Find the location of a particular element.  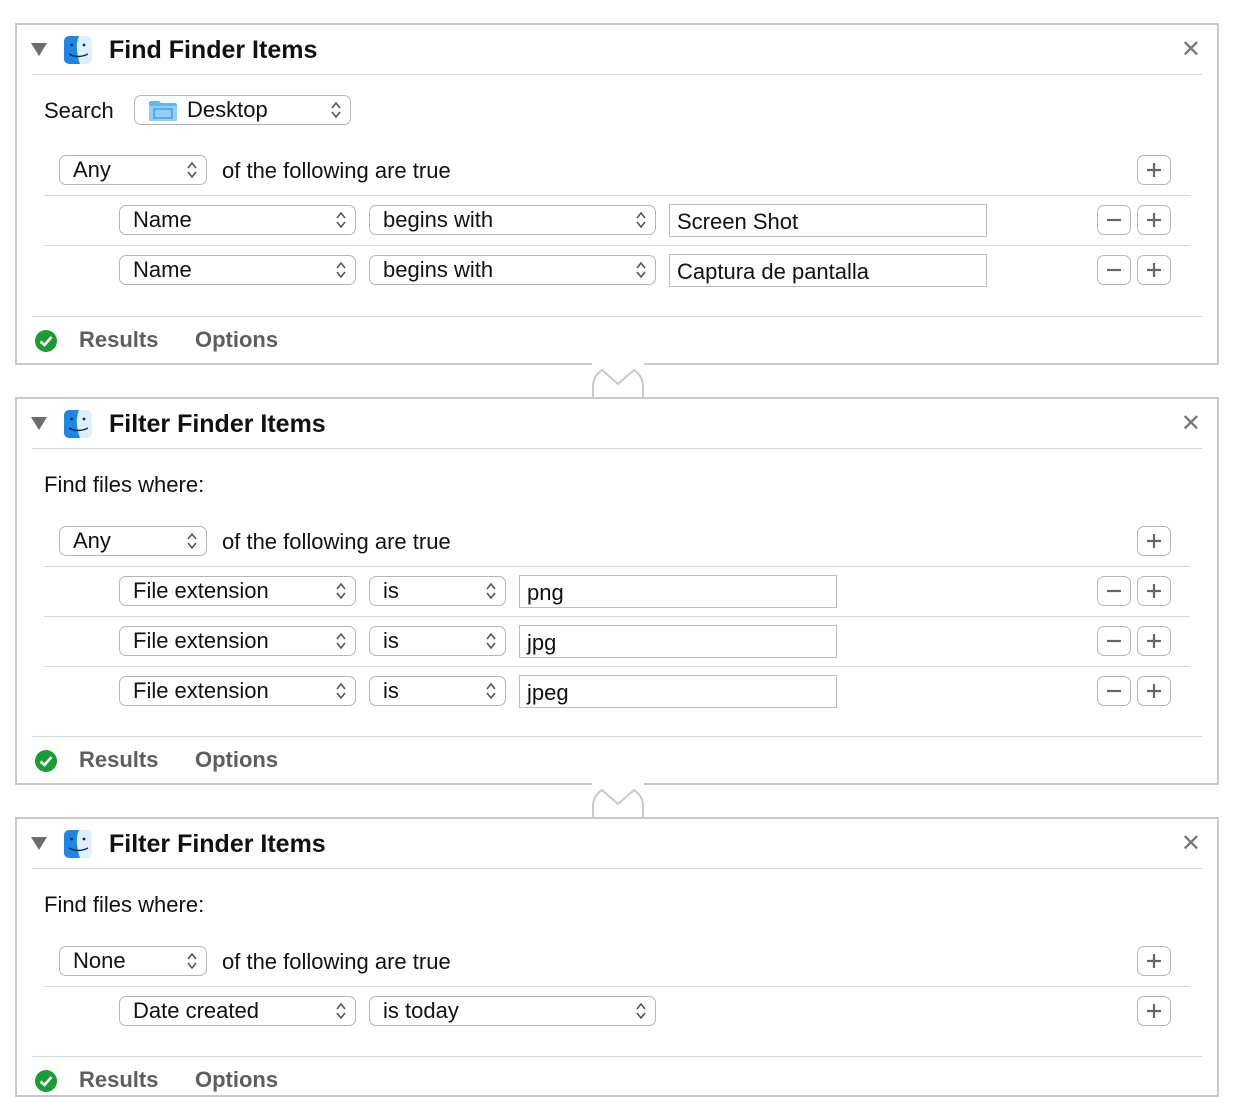

condition-value-field: jpg is located at coordinates (678, 641).